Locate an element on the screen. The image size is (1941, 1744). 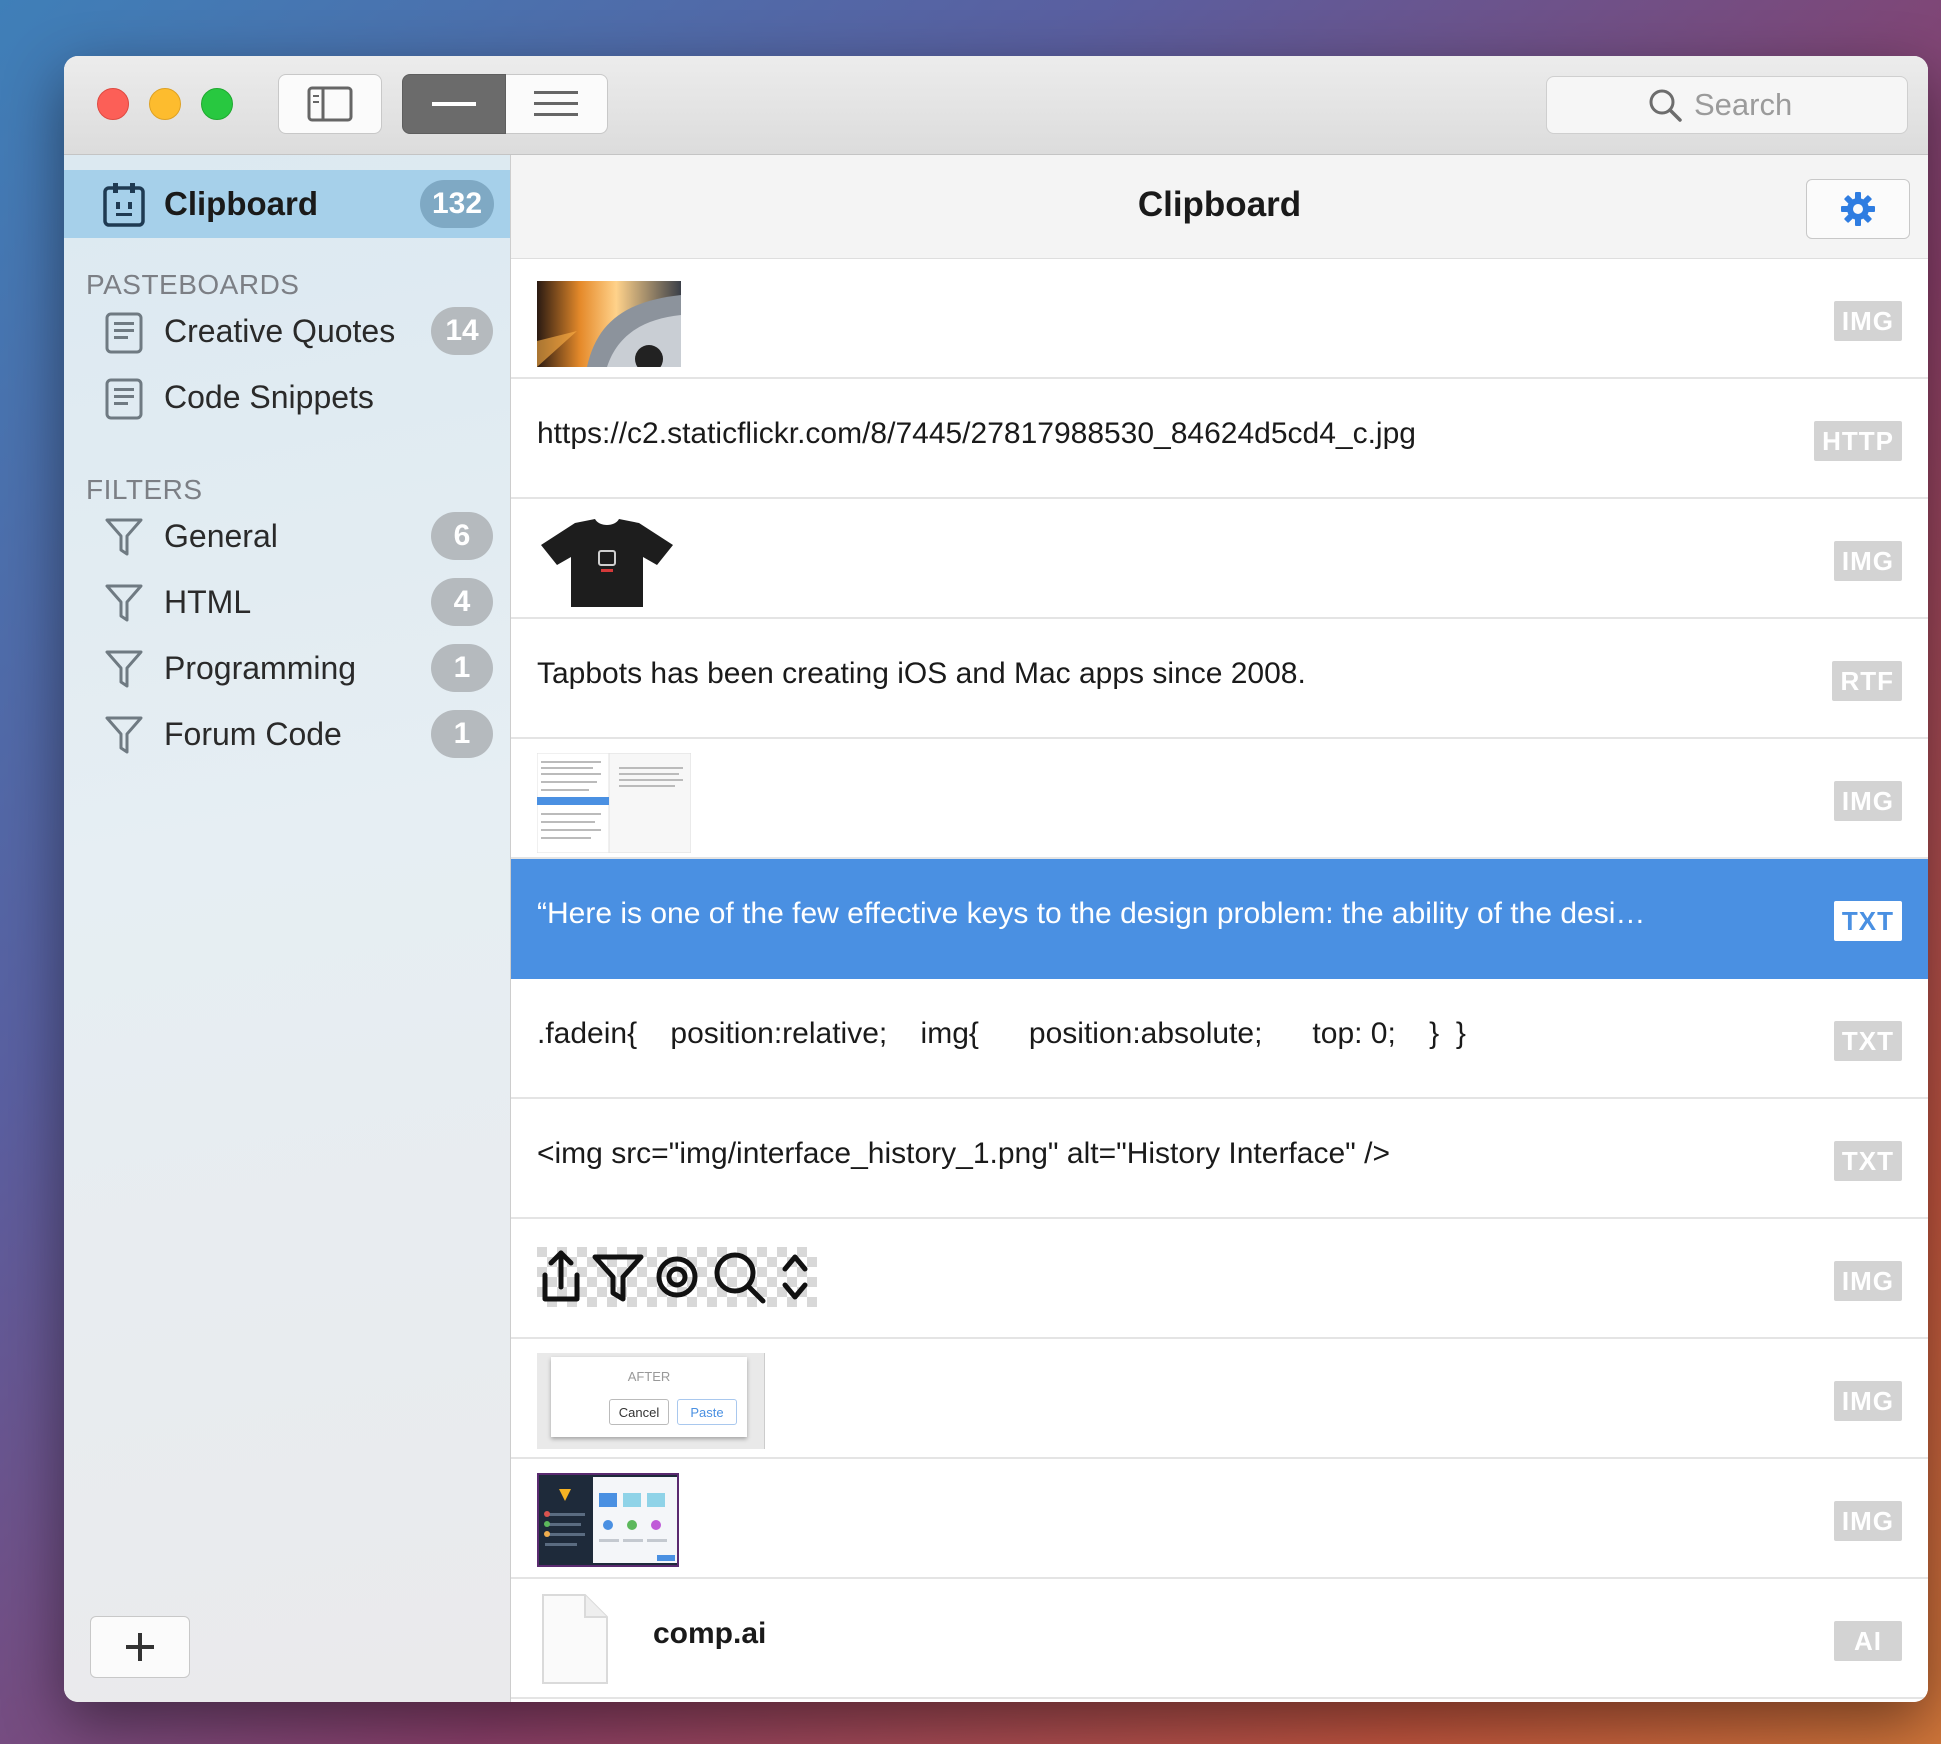
toolbar-icons-thumbnail is located at coordinates (677, 1277).